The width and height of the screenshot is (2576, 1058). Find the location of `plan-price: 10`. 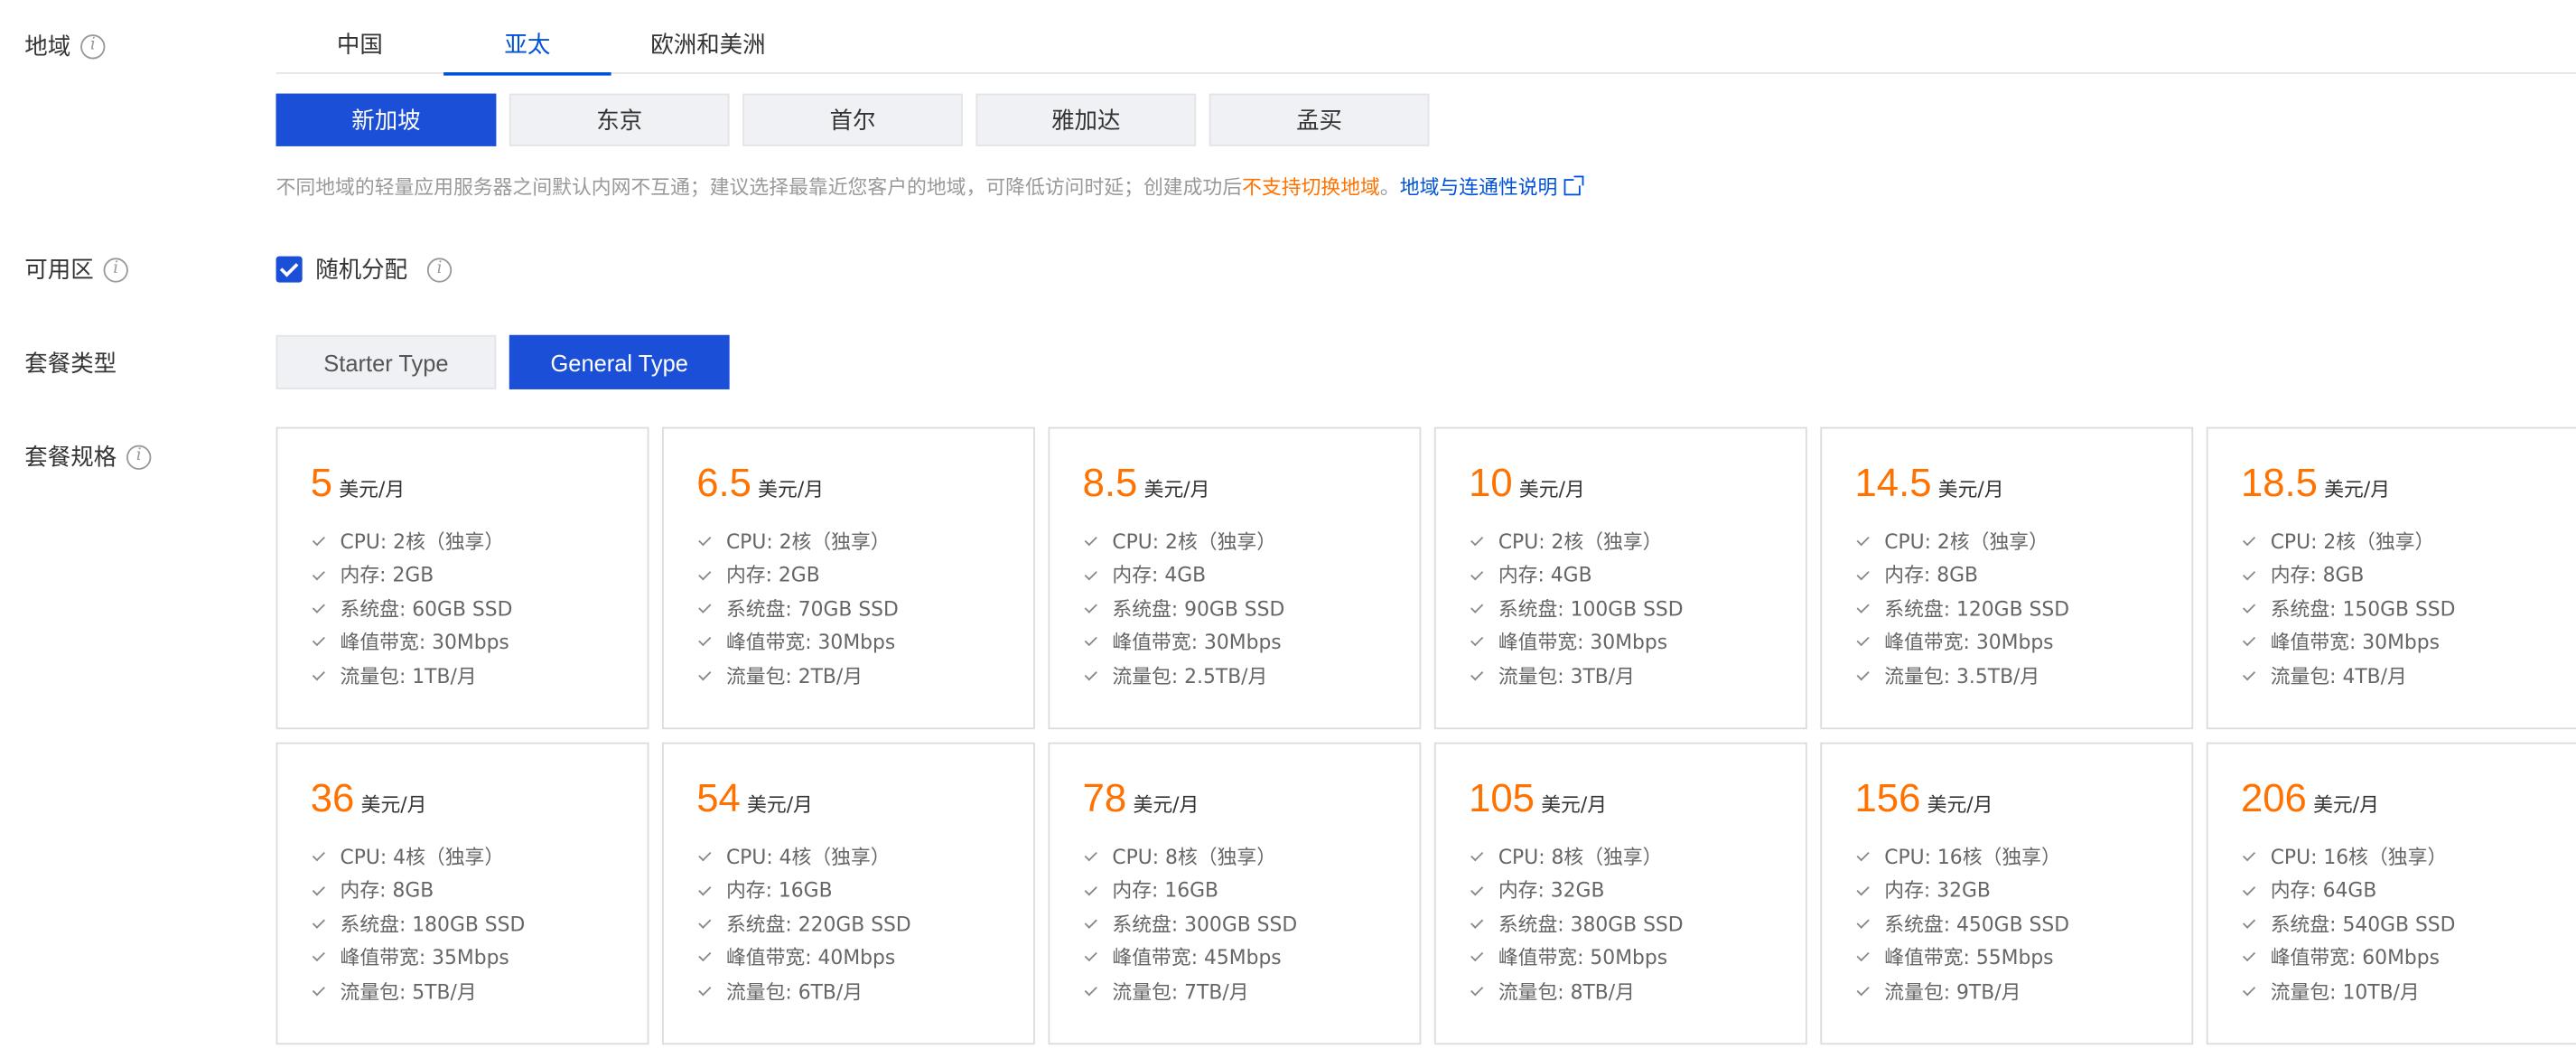

plan-price: 10 is located at coordinates (1491, 483).